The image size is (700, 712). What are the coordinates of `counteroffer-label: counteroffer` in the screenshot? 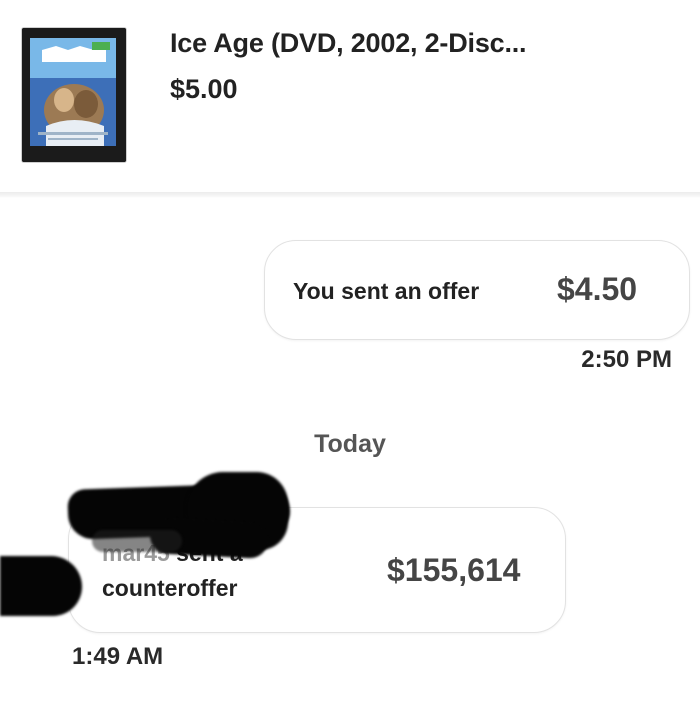 It's located at (170, 588).